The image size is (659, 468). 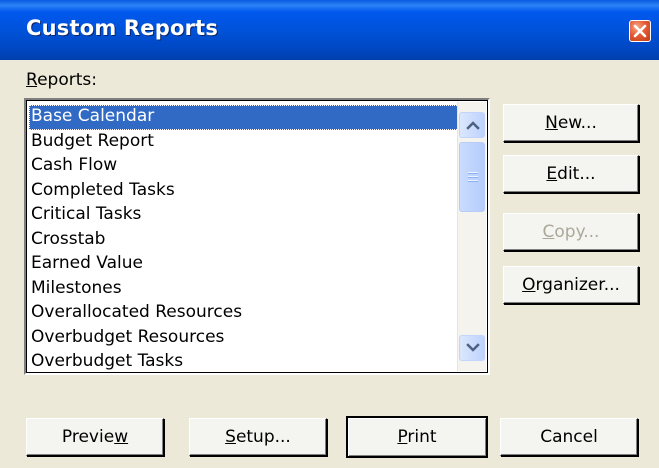 I want to click on close-icon, so click(x=640, y=31).